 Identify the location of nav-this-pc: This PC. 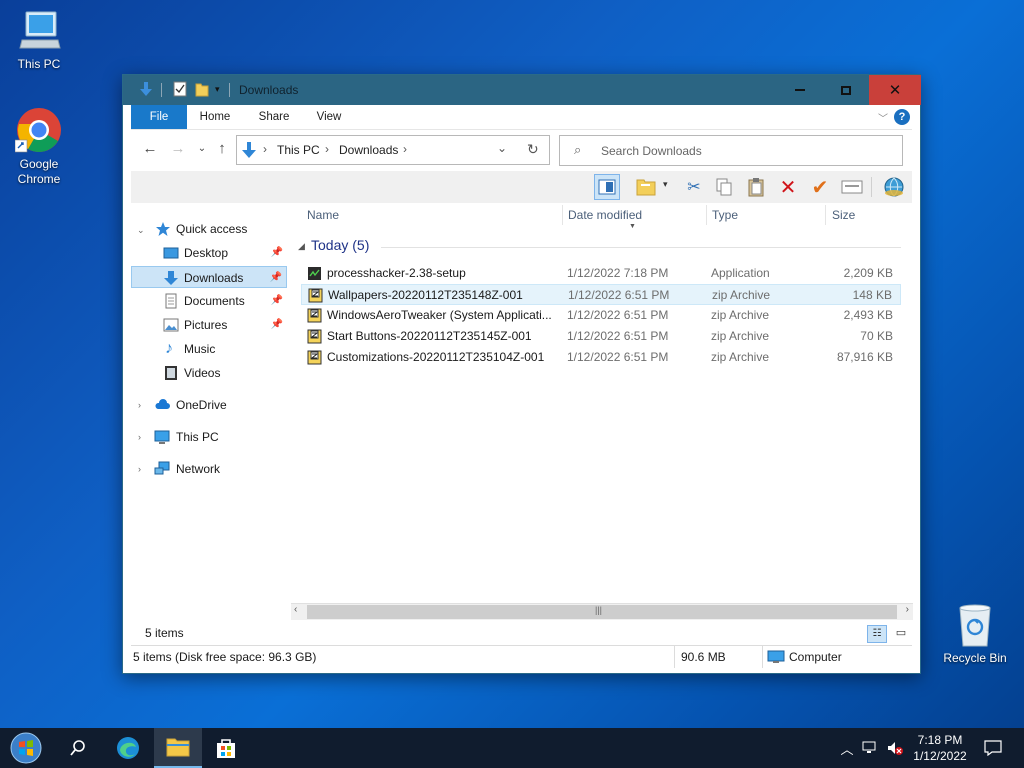
(209, 437).